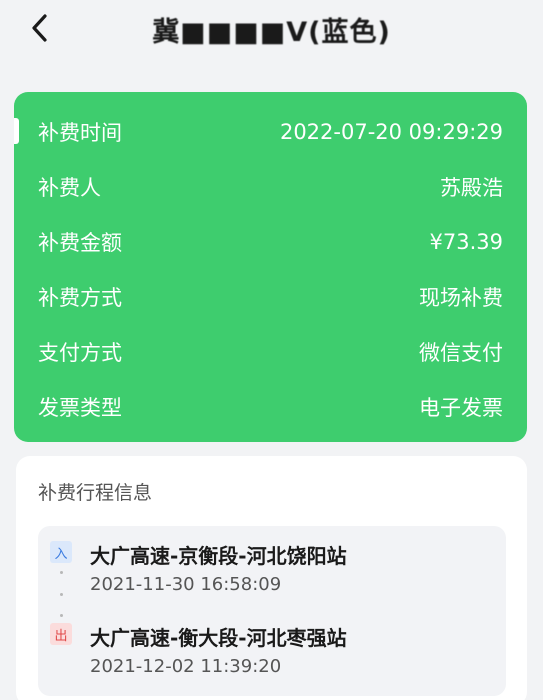 The height and width of the screenshot is (700, 543). What do you see at coordinates (270, 351) in the screenshot?
I see `payment-row-pay-type: 支付方式 微信支付` at bounding box center [270, 351].